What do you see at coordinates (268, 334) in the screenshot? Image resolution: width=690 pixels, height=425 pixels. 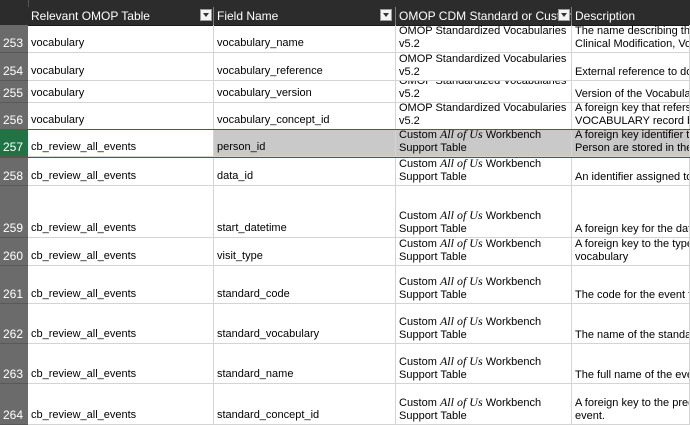 I see `cell-text: standard_vocabulary` at bounding box center [268, 334].